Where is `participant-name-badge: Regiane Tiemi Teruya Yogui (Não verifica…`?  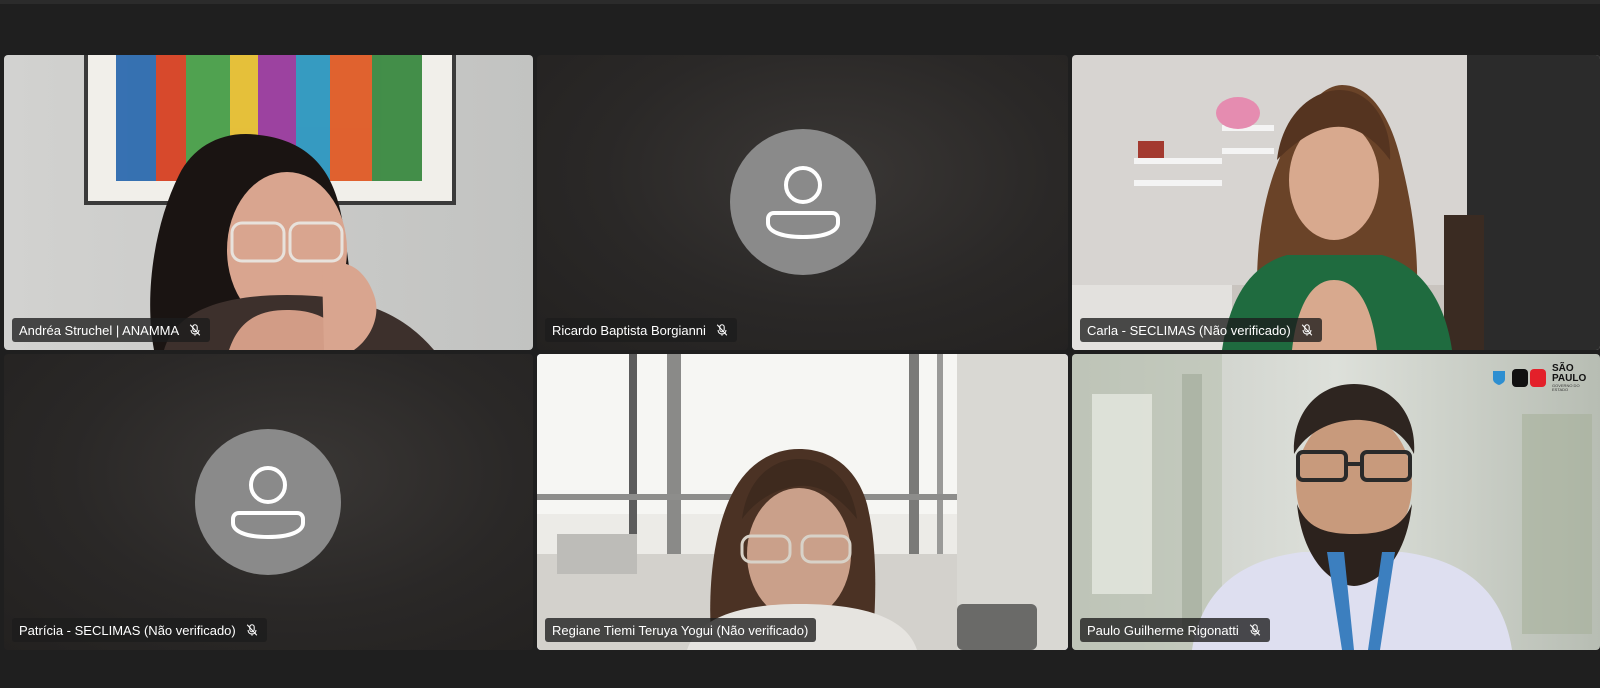 participant-name-badge: Regiane Tiemi Teruya Yogui (Não verifica… is located at coordinates (681, 630).